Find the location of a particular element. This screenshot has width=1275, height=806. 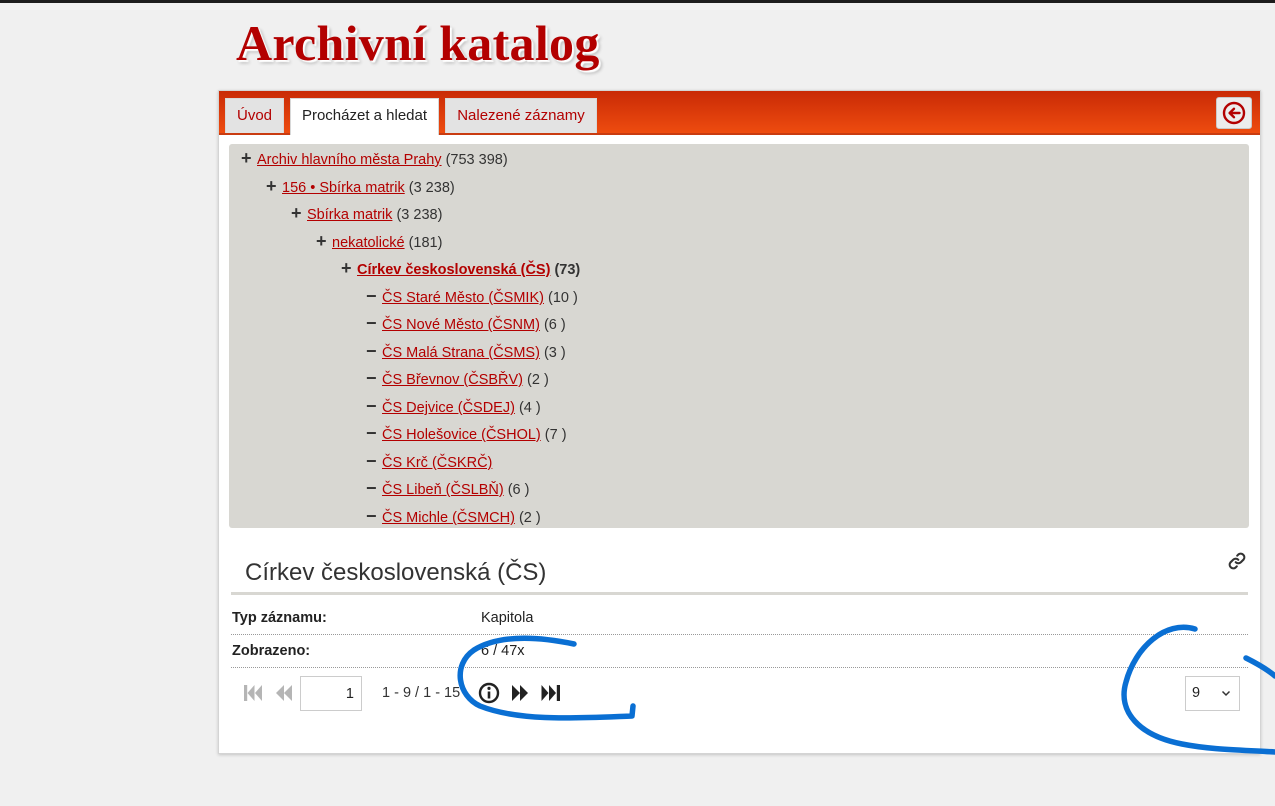

tree-node-link: ČS Dejvice (ČSDEJ) is located at coordinates (448, 408).